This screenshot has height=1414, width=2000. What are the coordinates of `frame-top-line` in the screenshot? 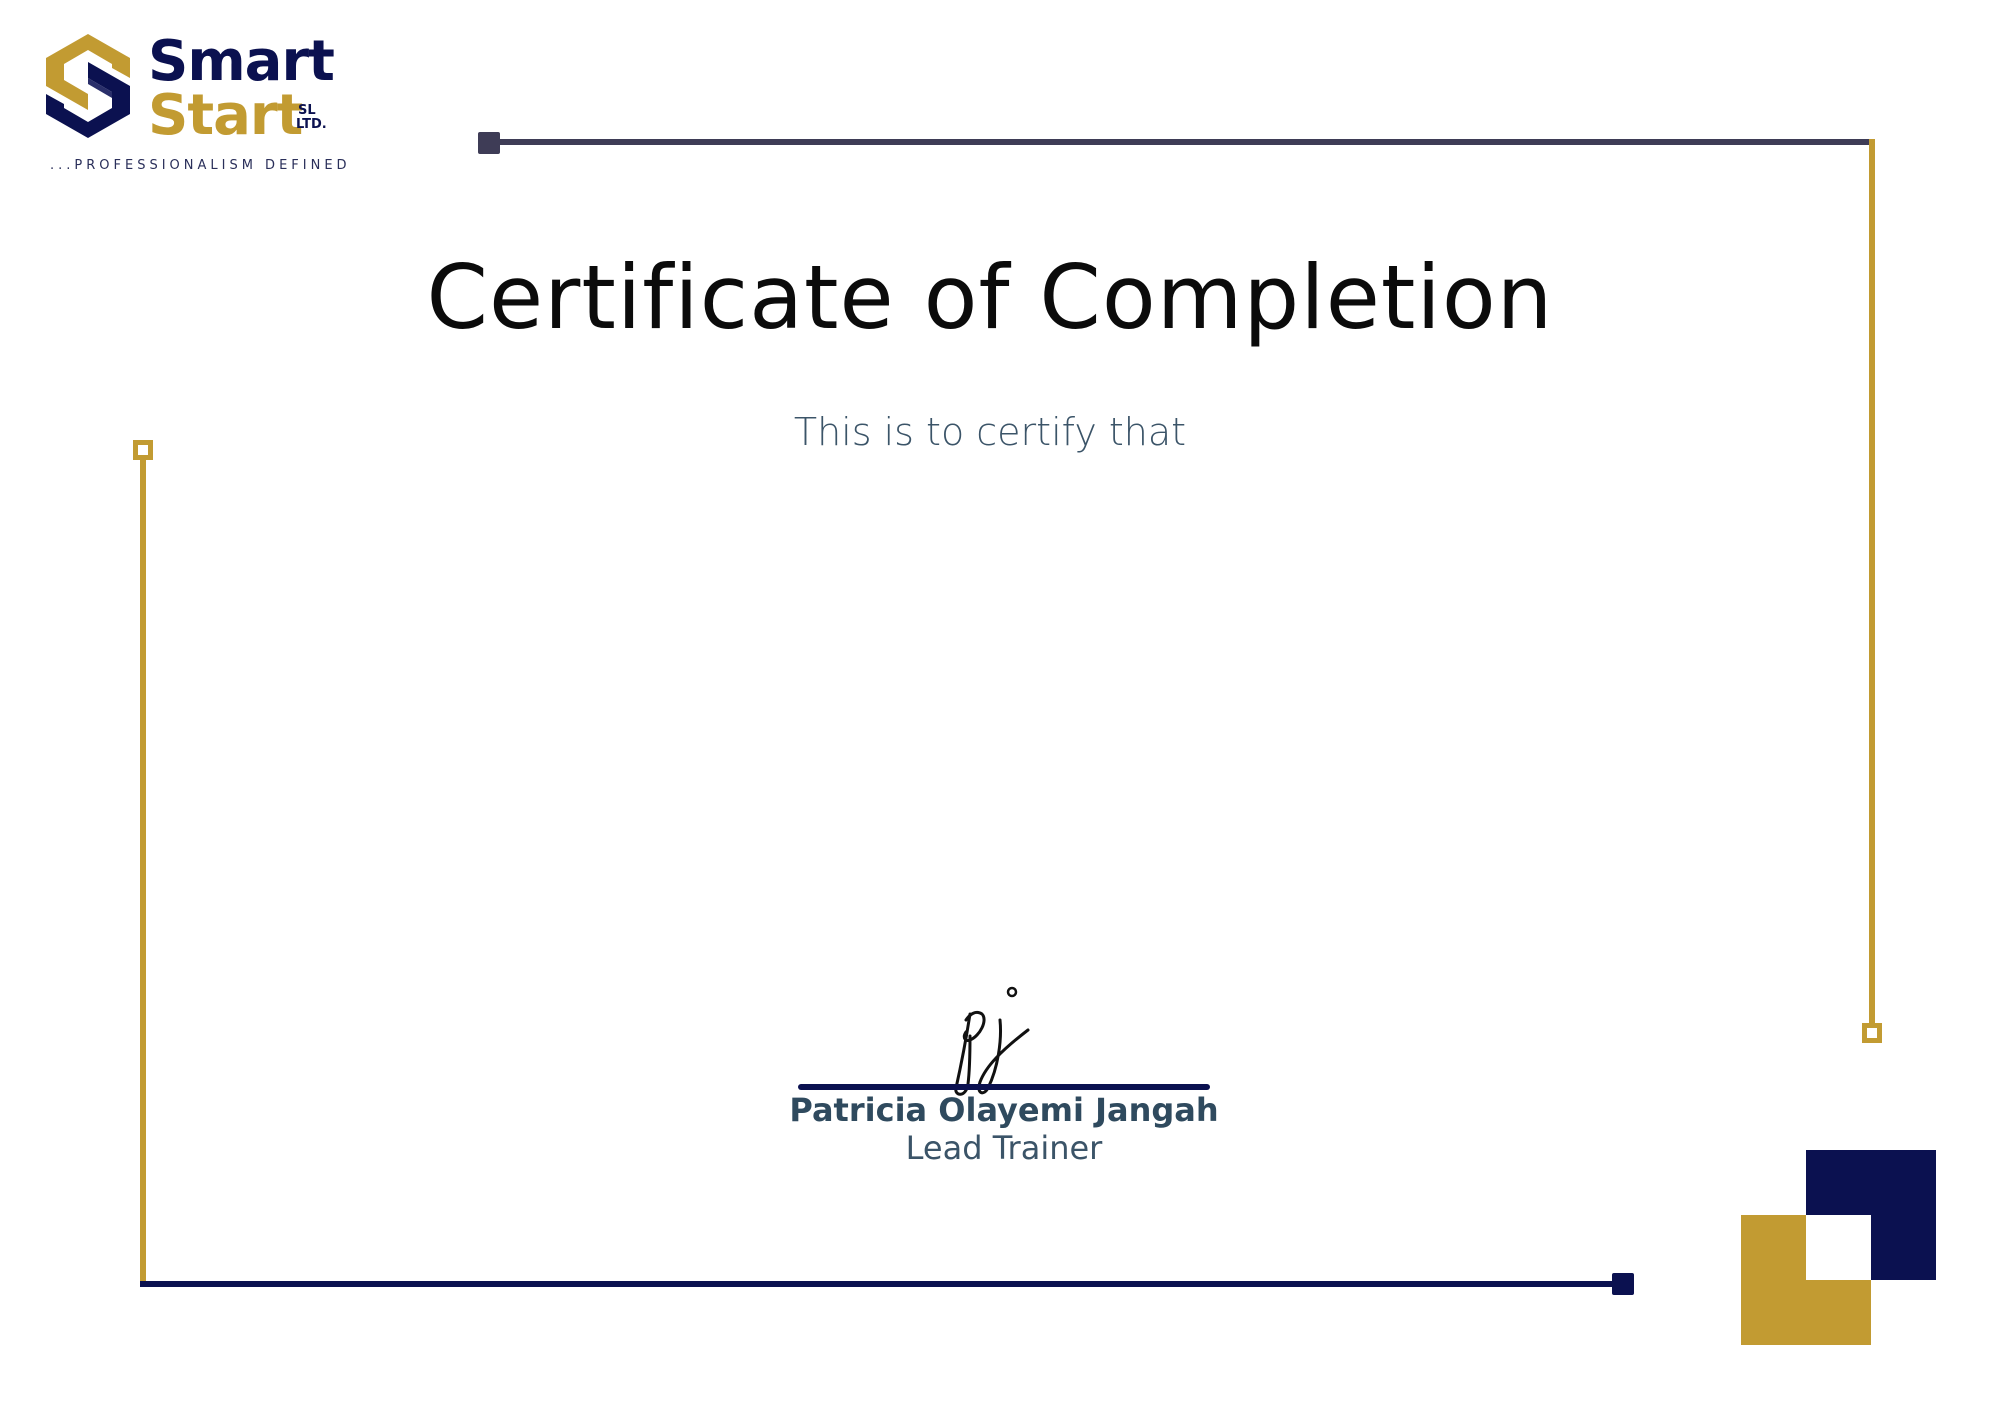 It's located at (1179, 142).